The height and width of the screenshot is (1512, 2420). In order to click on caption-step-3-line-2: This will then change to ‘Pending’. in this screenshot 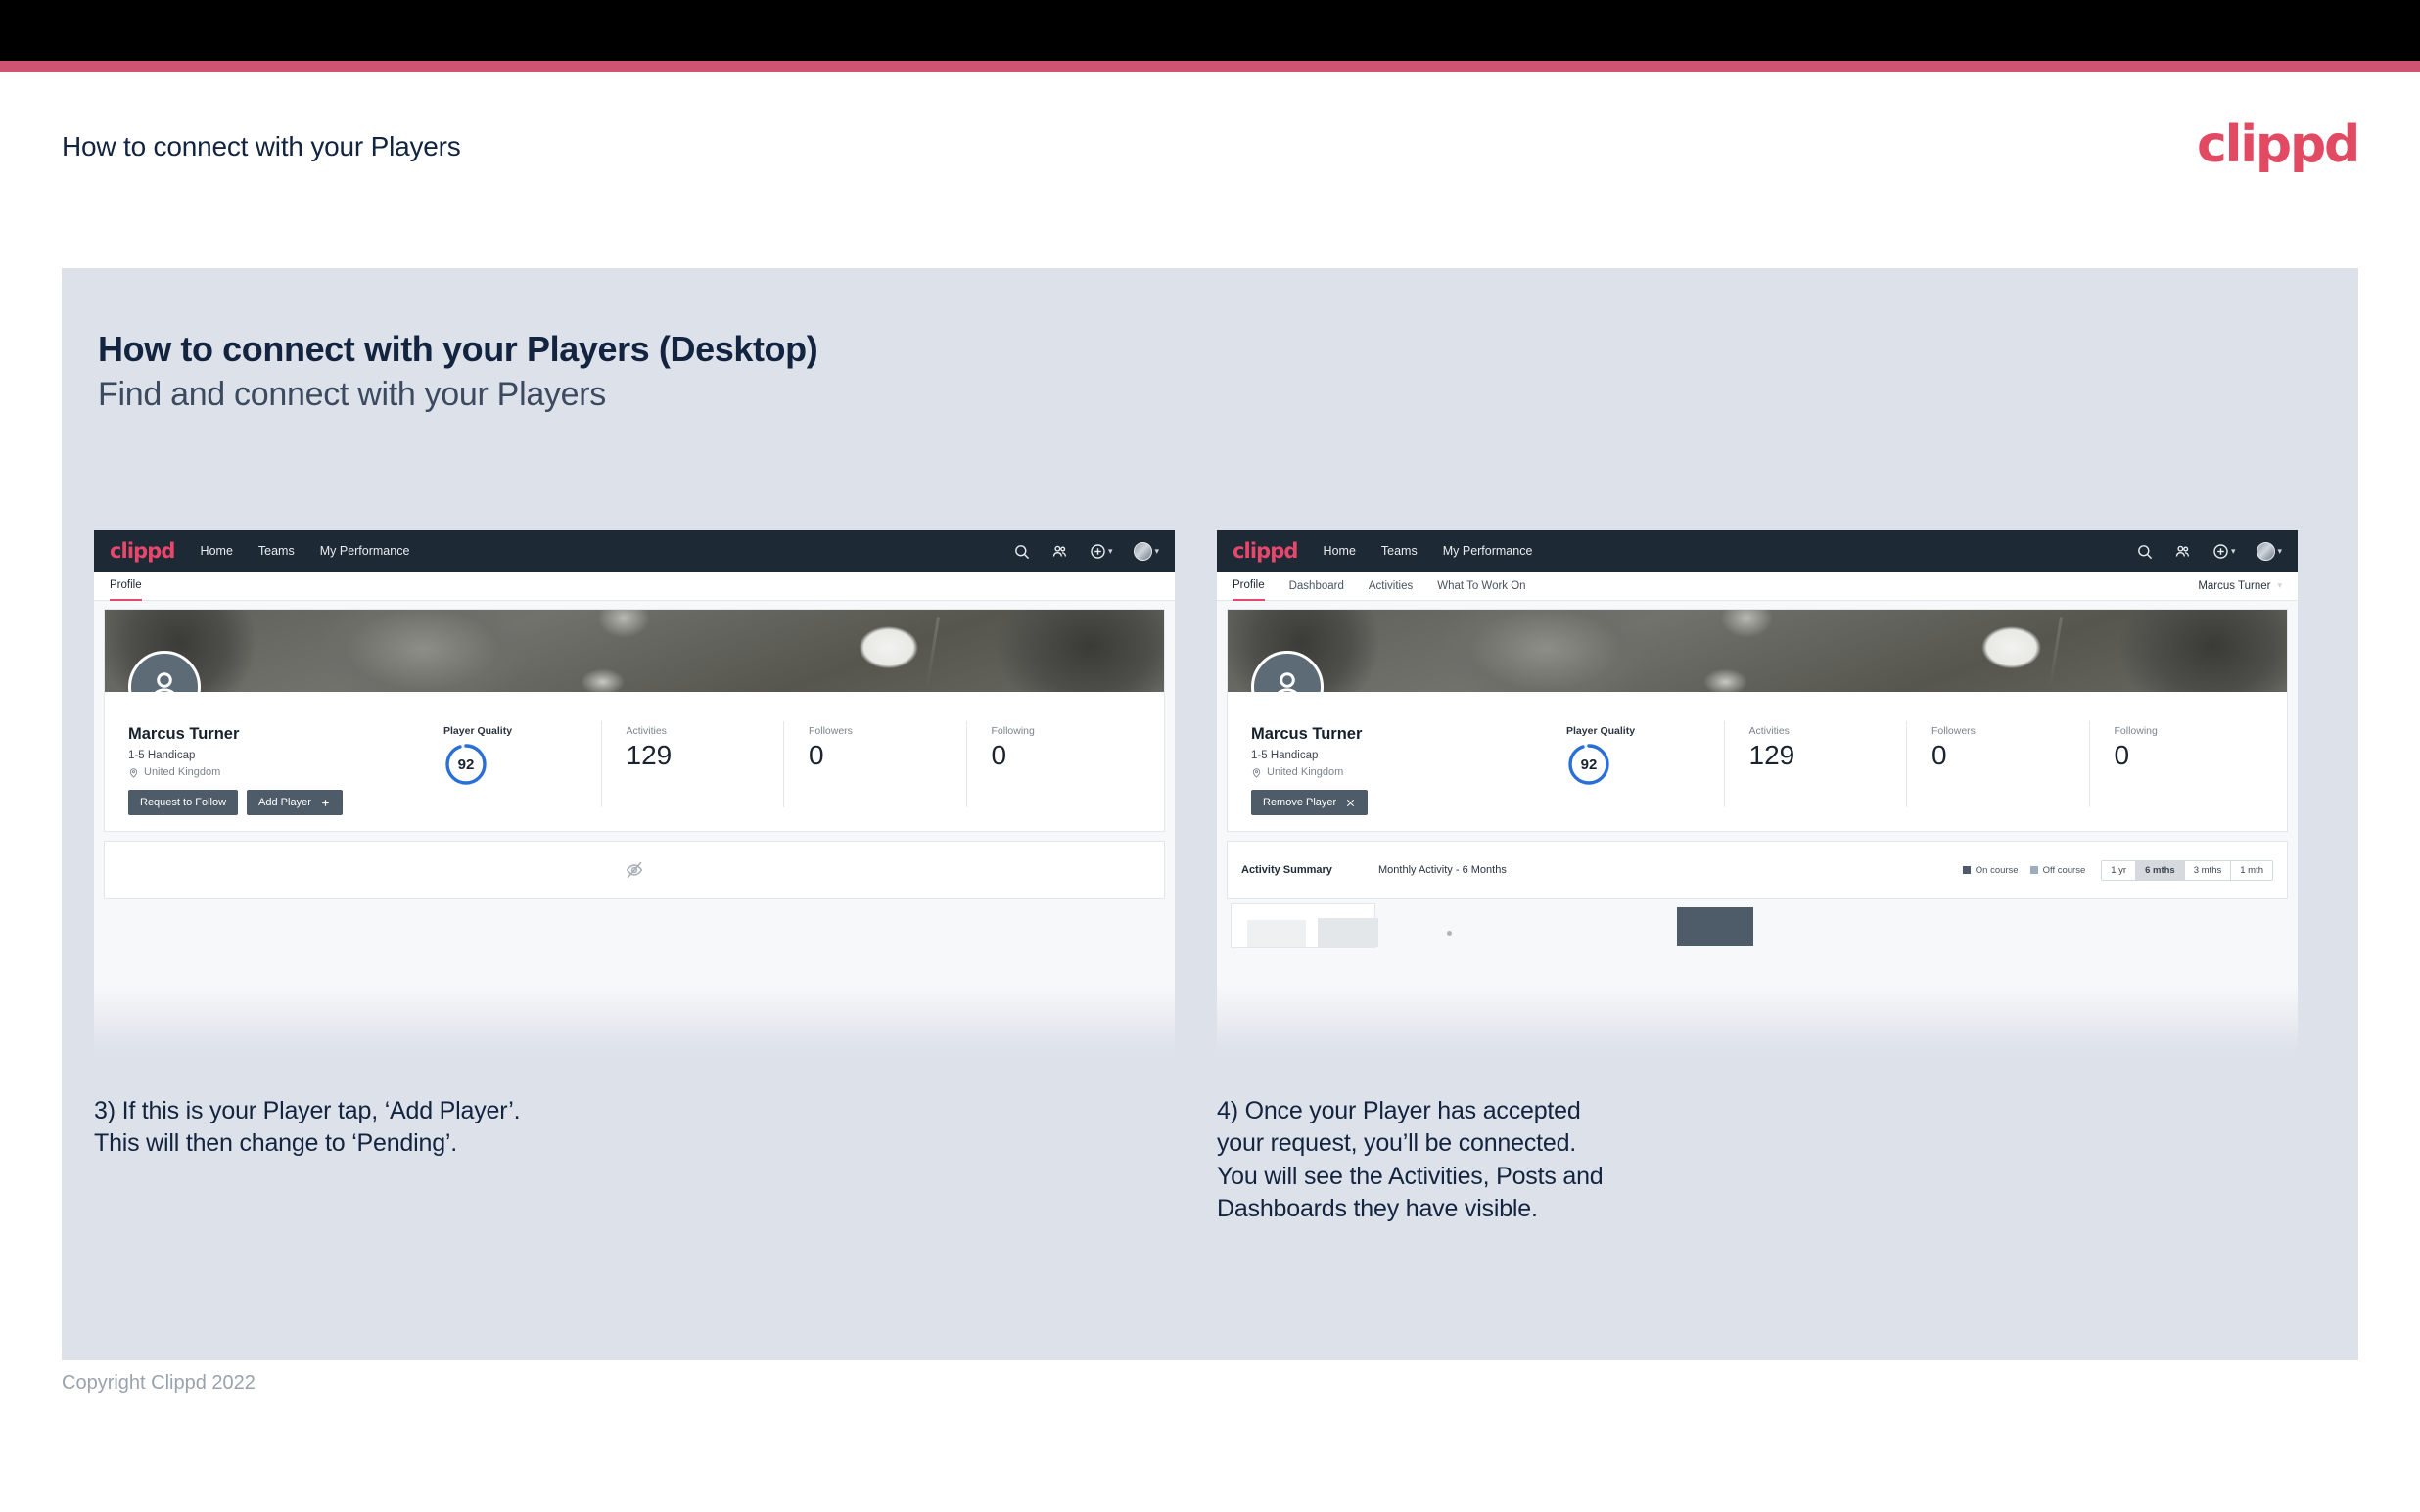, I will do `click(276, 1143)`.